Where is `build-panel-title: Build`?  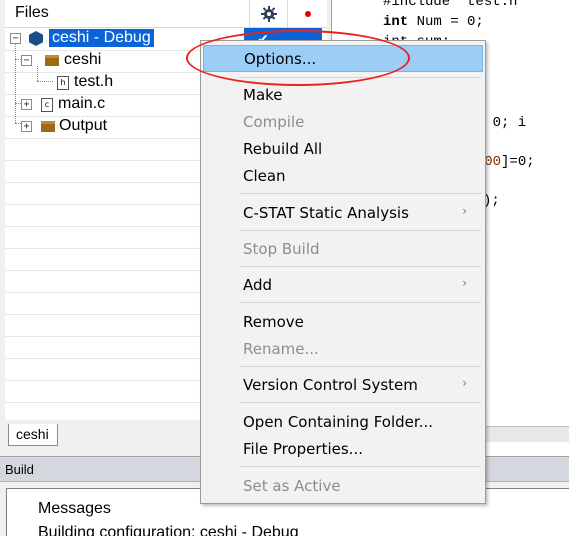 build-panel-title: Build is located at coordinates (19, 469).